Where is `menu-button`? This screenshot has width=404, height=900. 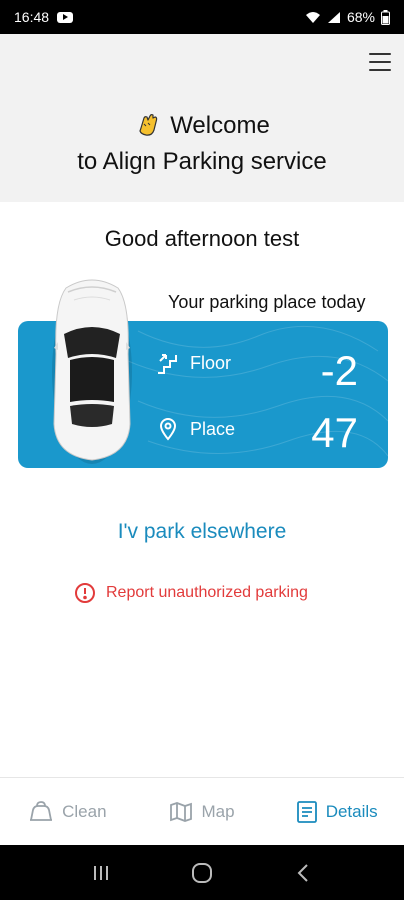
menu-button is located at coordinates (380, 62).